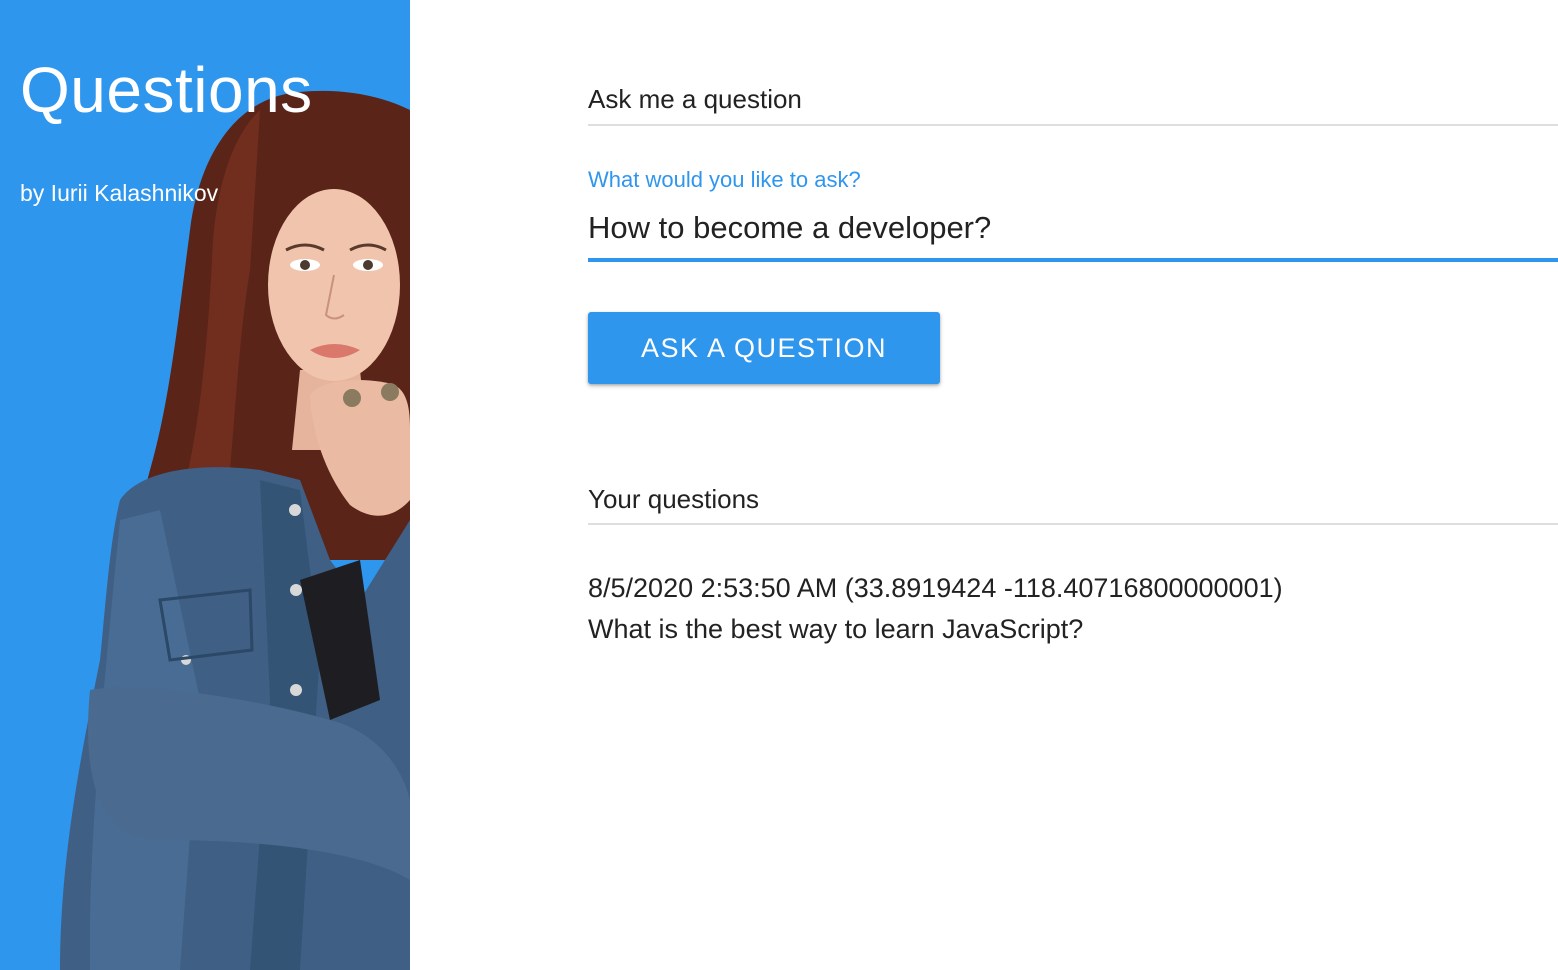  I want to click on questions-section-divider, so click(1073, 524).